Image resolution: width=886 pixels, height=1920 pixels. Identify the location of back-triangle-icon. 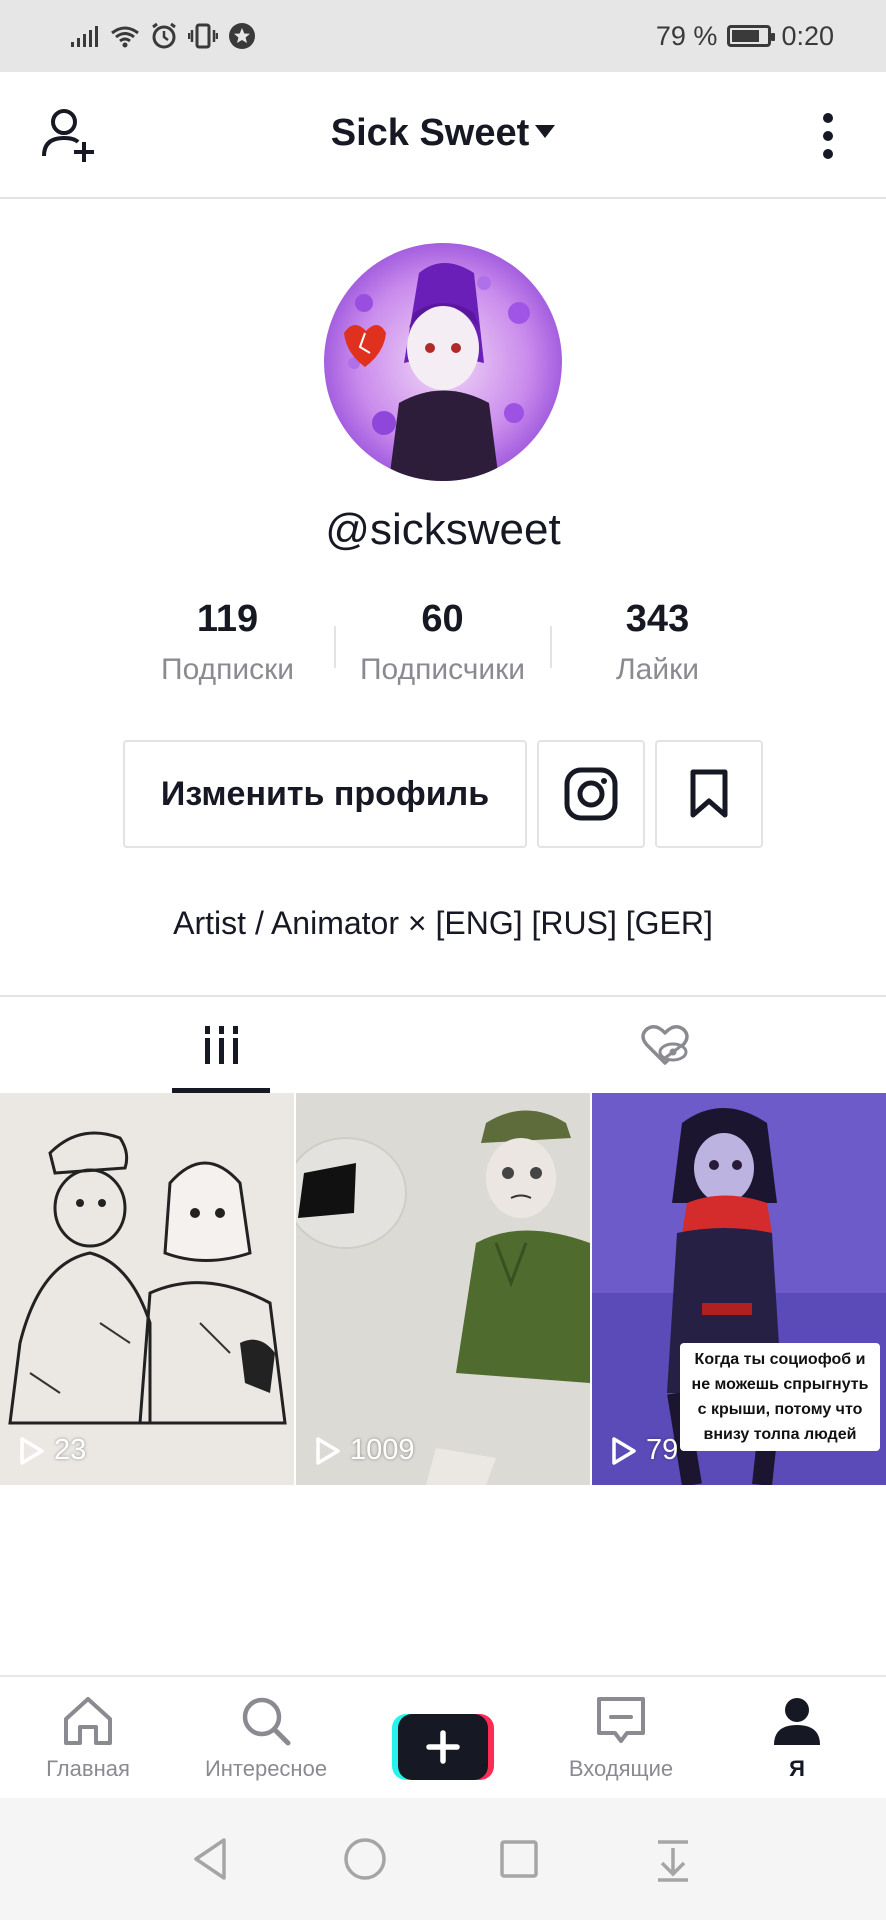
(210, 1859).